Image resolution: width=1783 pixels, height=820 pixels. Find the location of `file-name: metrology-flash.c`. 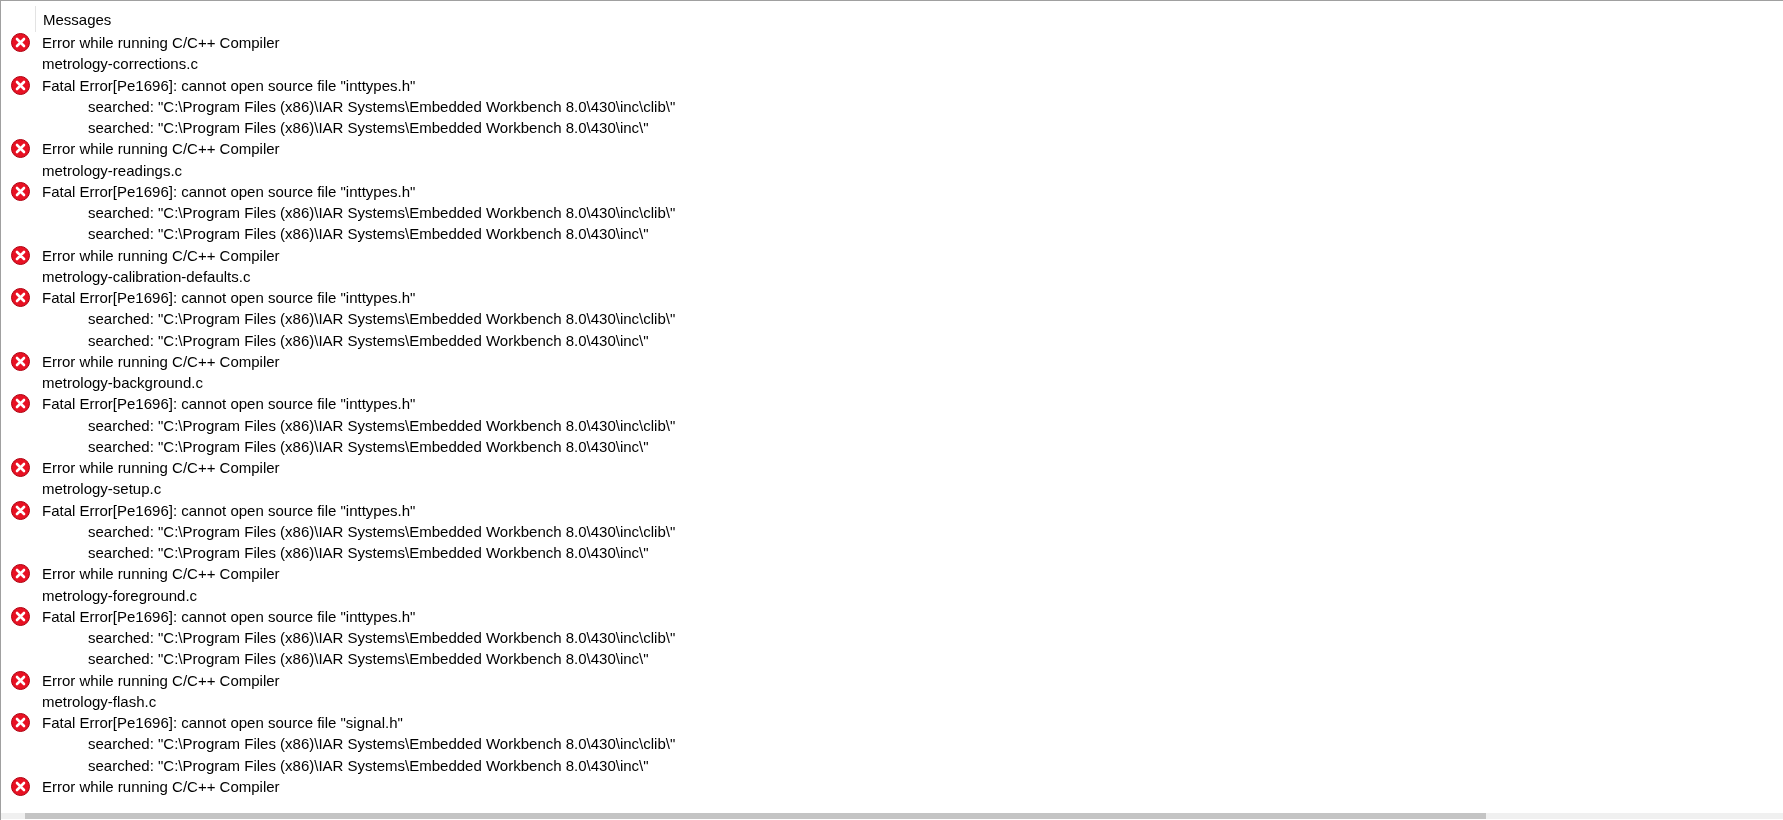

file-name: metrology-flash.c is located at coordinates (99, 701).